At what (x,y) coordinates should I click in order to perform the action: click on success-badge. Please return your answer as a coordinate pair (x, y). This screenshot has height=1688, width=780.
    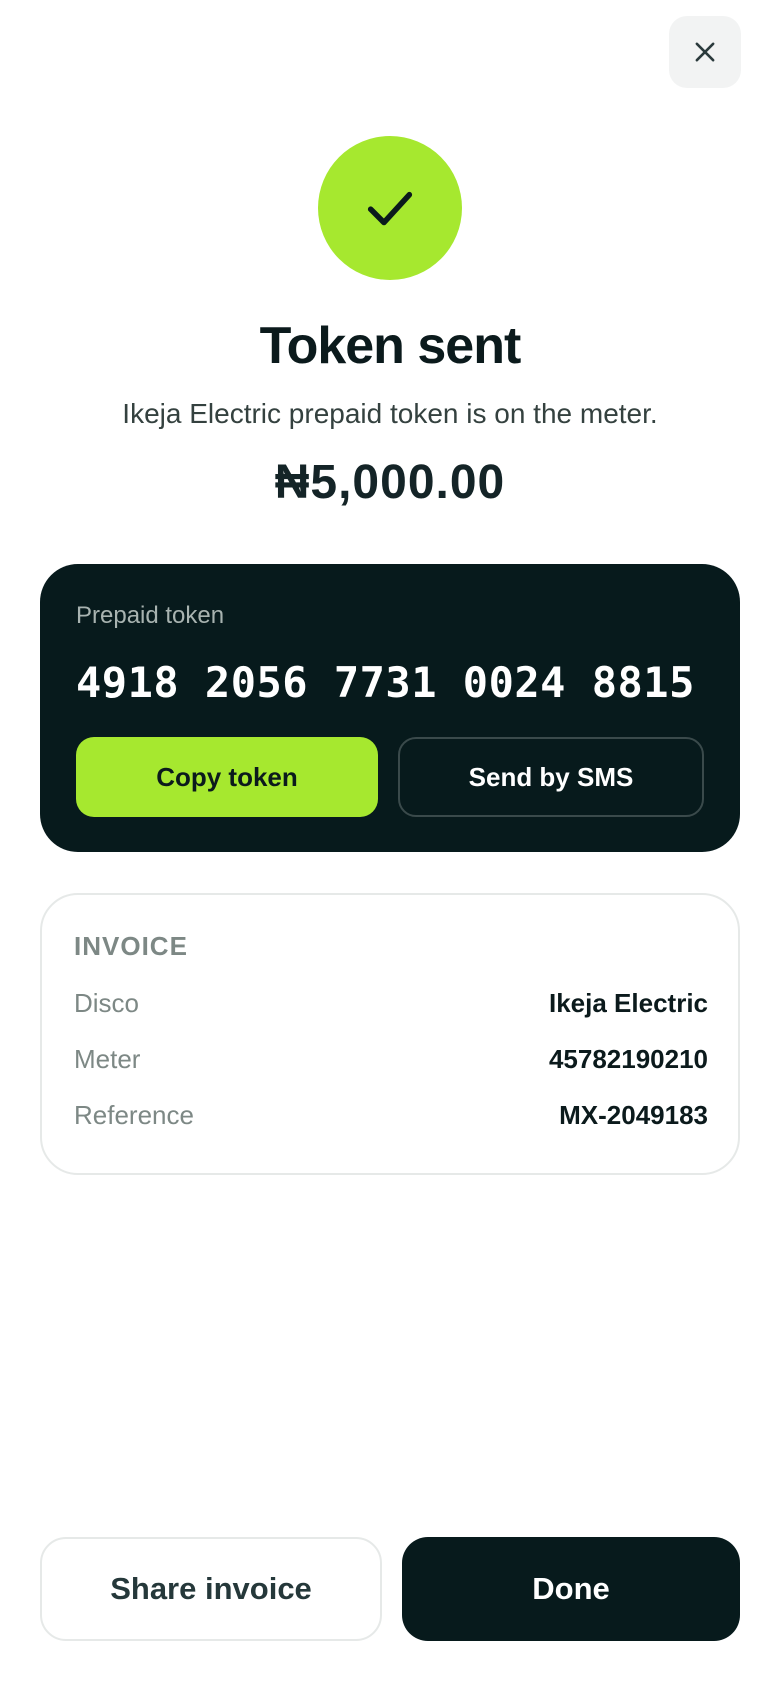
    Looking at the image, I should click on (390, 208).